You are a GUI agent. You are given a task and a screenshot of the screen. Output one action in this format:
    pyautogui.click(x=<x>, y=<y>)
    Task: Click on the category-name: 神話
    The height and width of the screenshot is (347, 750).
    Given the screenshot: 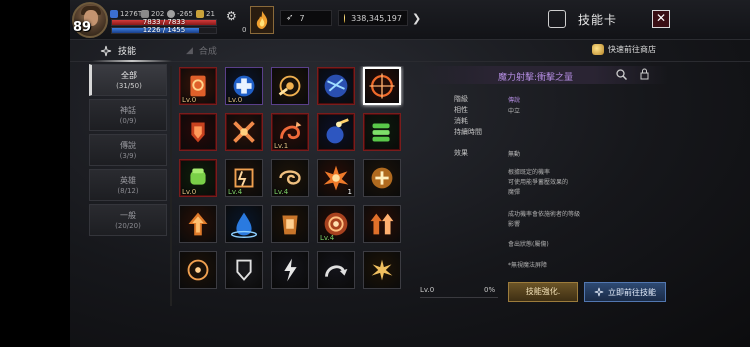 What is the action you would take?
    pyautogui.click(x=128, y=110)
    